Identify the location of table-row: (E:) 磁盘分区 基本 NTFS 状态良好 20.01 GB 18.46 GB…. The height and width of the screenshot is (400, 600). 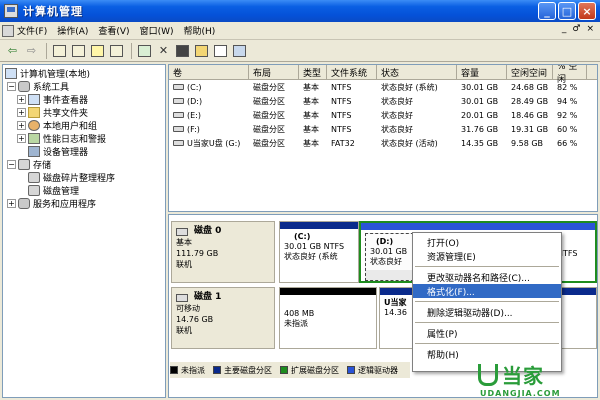
(383, 115).